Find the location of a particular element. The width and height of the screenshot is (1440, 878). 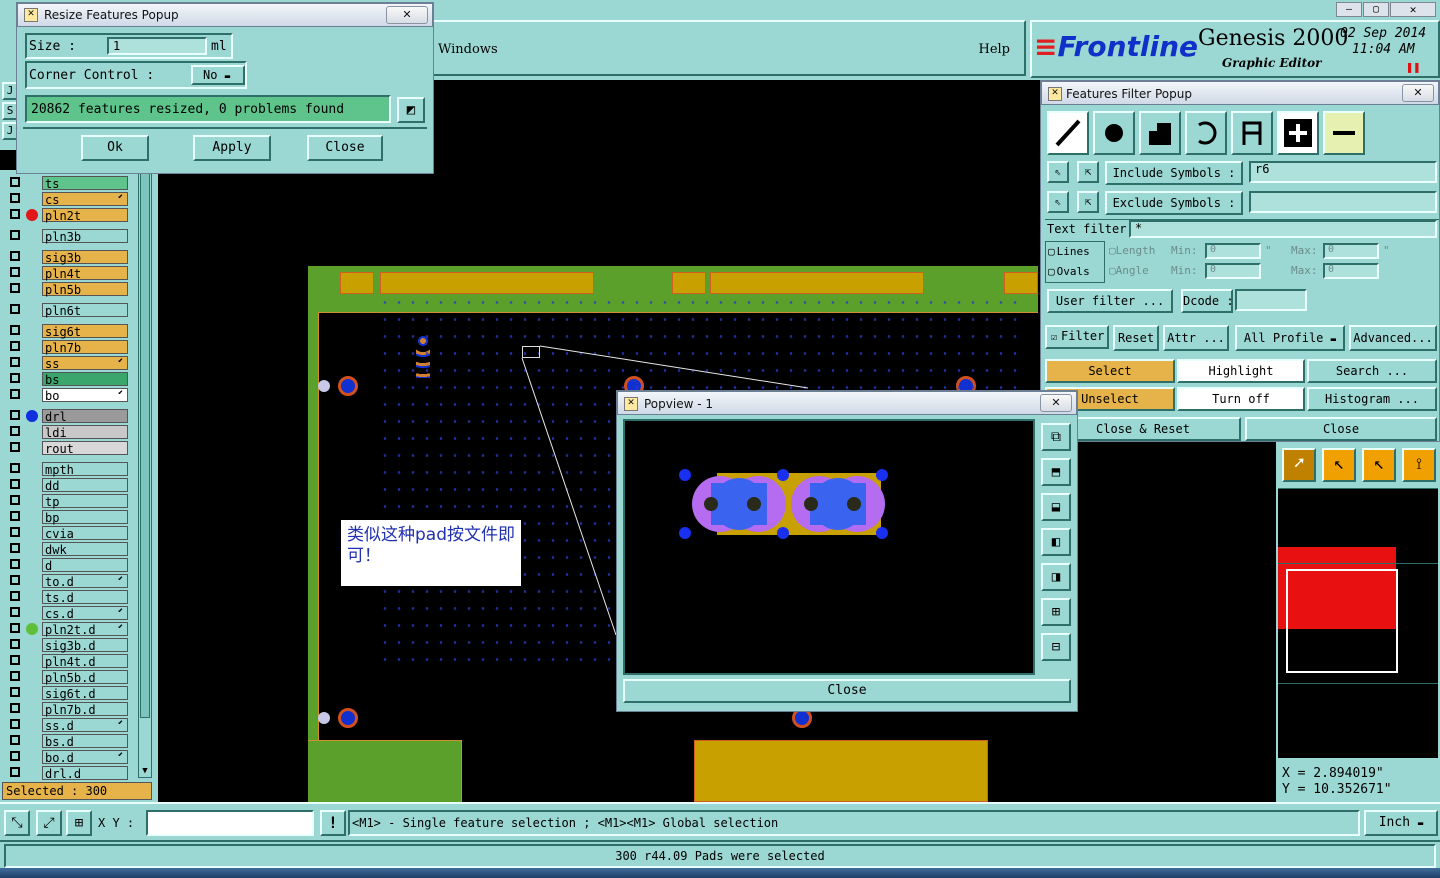

layer-row: cs ⬋ is located at coordinates (80, 199).